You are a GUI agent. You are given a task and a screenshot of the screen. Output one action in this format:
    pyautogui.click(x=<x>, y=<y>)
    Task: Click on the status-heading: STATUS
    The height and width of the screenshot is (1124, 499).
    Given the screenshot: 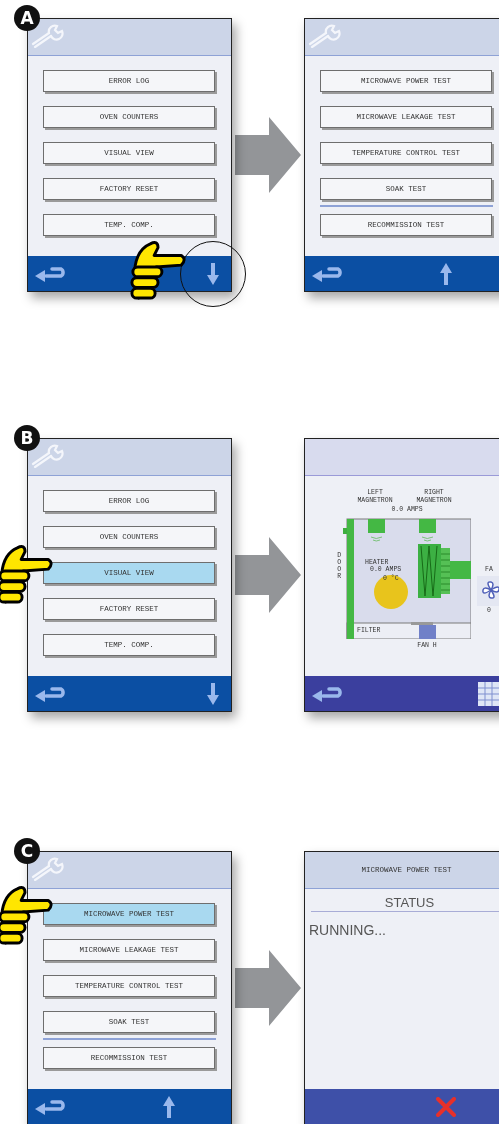 What is the action you would take?
    pyautogui.click(x=405, y=903)
    